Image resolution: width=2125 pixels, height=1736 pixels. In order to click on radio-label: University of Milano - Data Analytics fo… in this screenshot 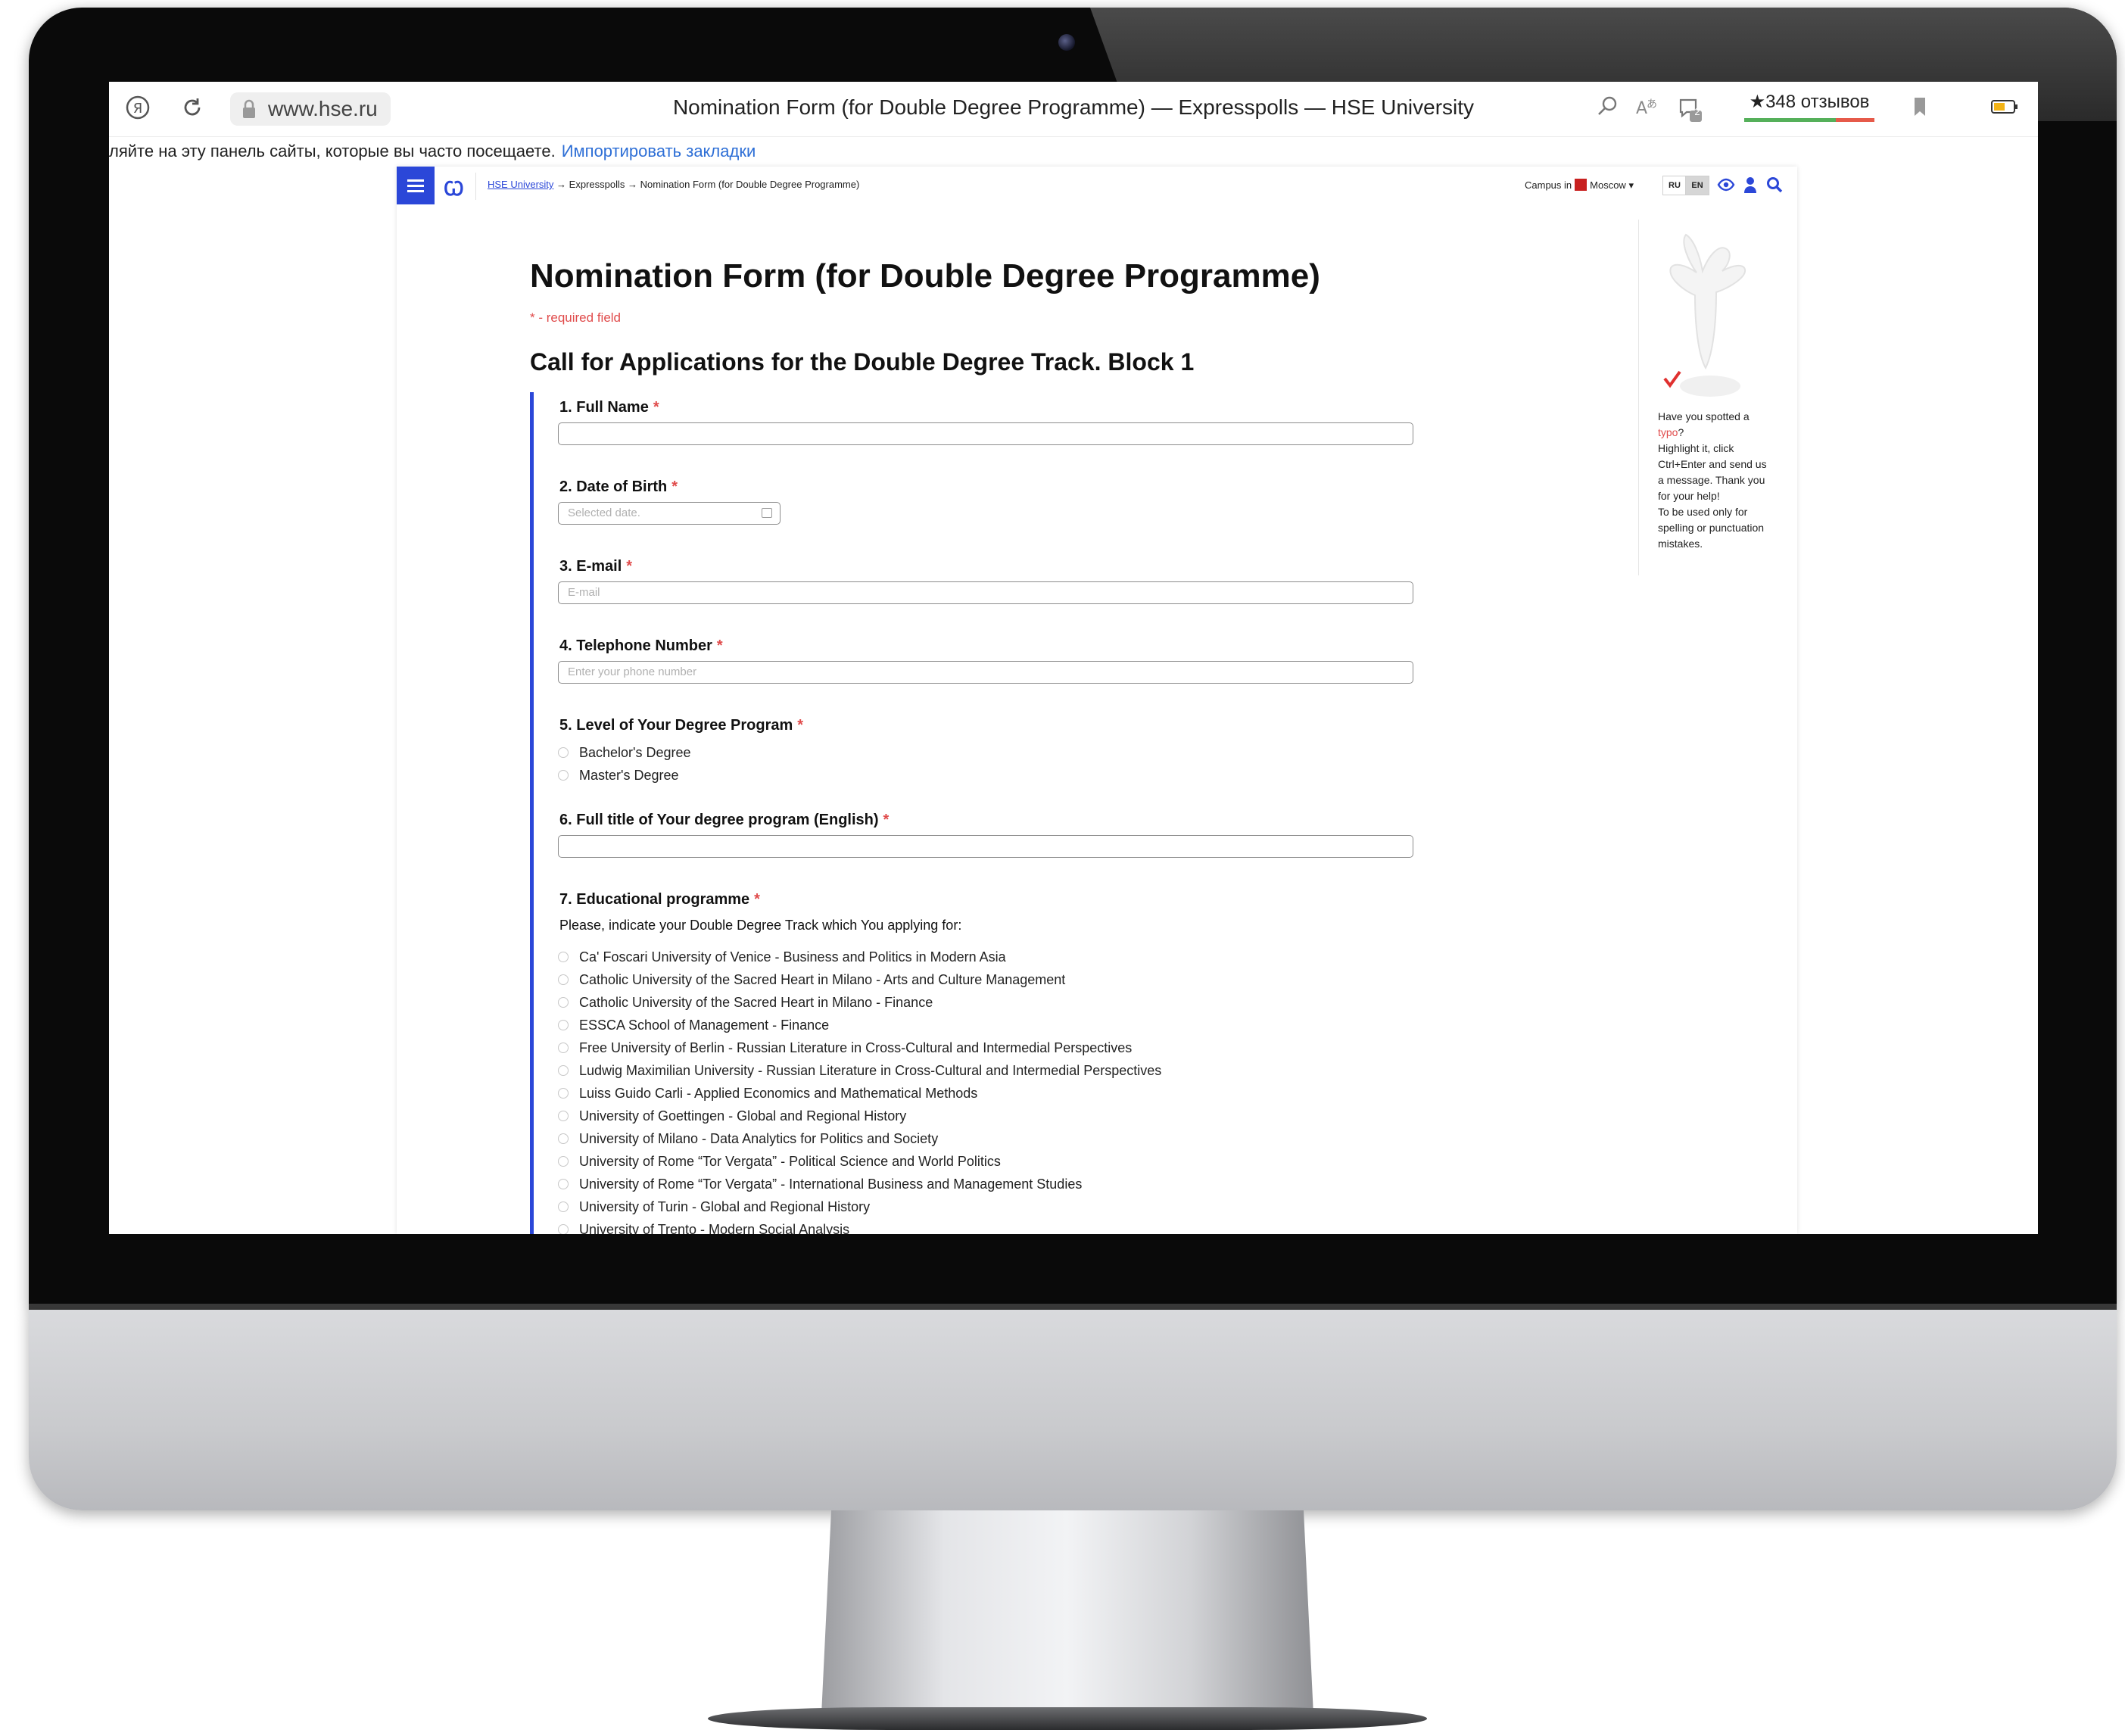, I will do `click(759, 1138)`.